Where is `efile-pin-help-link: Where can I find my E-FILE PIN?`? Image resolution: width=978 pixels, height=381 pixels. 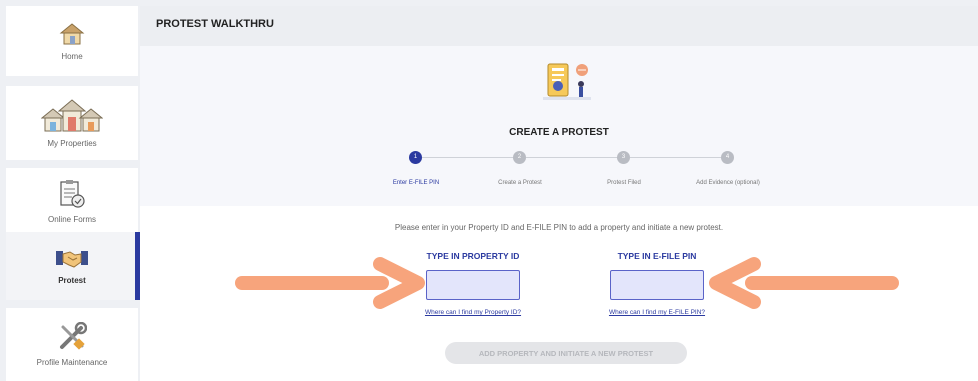
efile-pin-help-link: Where can I find my E-FILE PIN? is located at coordinates (657, 312).